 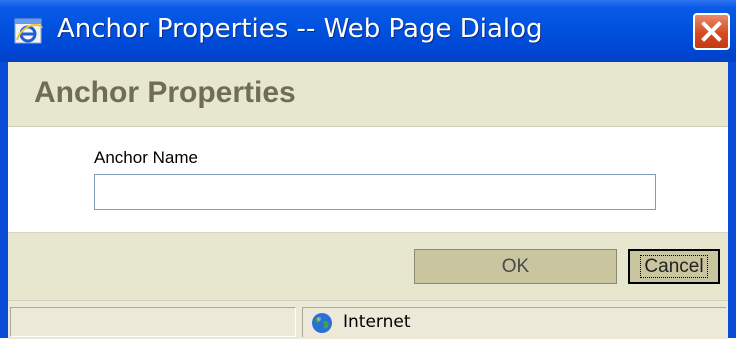 I want to click on close-icon, so click(x=711, y=31).